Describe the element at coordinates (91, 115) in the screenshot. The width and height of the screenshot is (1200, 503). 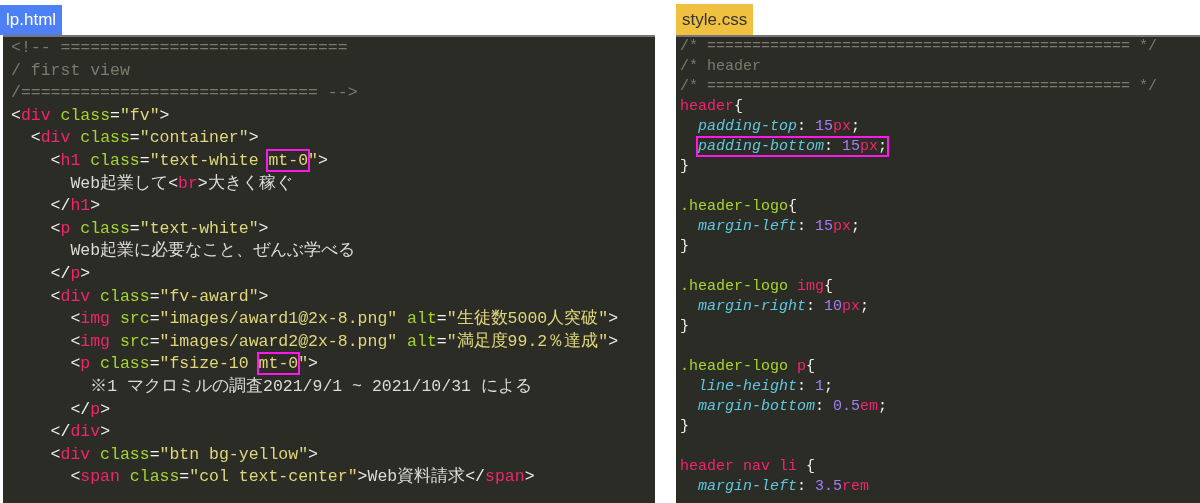
I see `code-line: <div class="fv">` at that location.